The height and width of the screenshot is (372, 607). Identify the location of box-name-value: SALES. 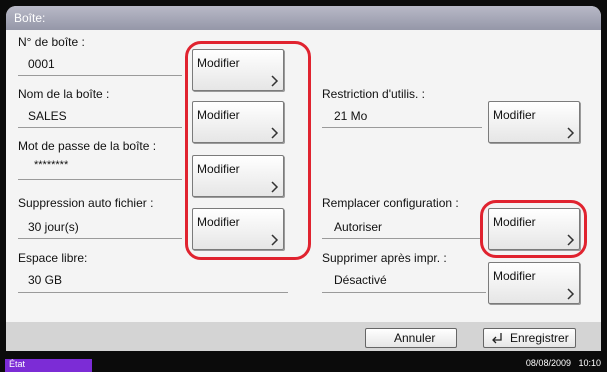
(47, 116).